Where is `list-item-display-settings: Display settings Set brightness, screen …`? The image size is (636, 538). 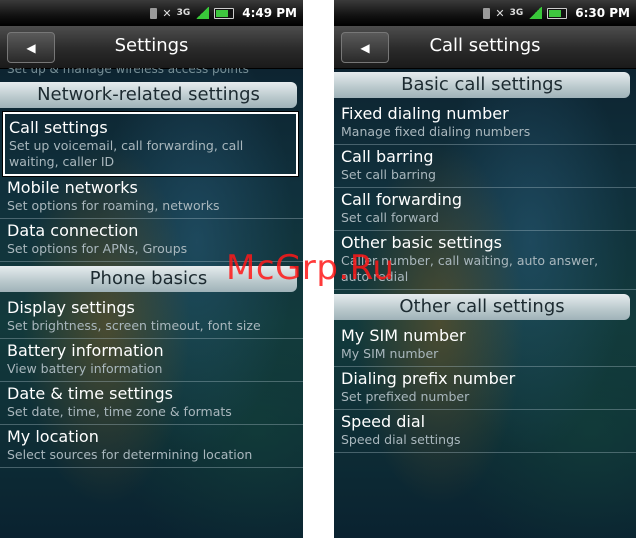 list-item-display-settings: Display settings Set brightness, screen … is located at coordinates (151, 317).